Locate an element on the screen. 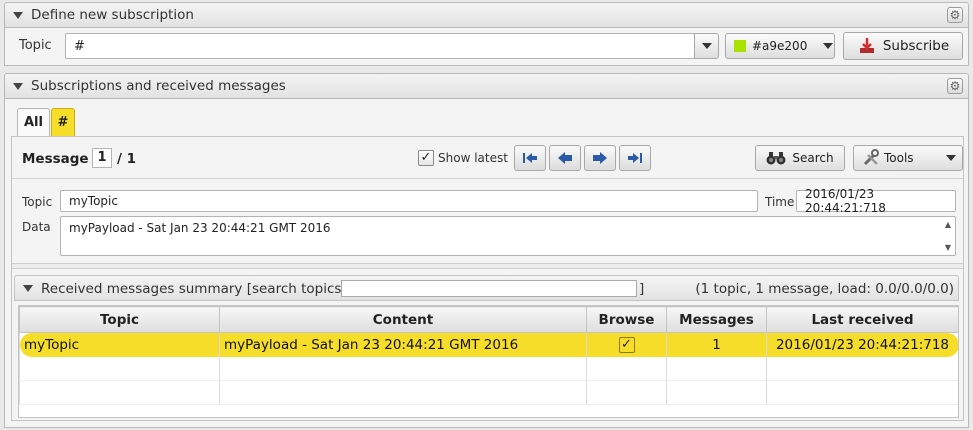 The width and height of the screenshot is (973, 430). detail-data-value: myPayload - Sat Jan 23 20:44:21 GMT 2016 is located at coordinates (200, 228).